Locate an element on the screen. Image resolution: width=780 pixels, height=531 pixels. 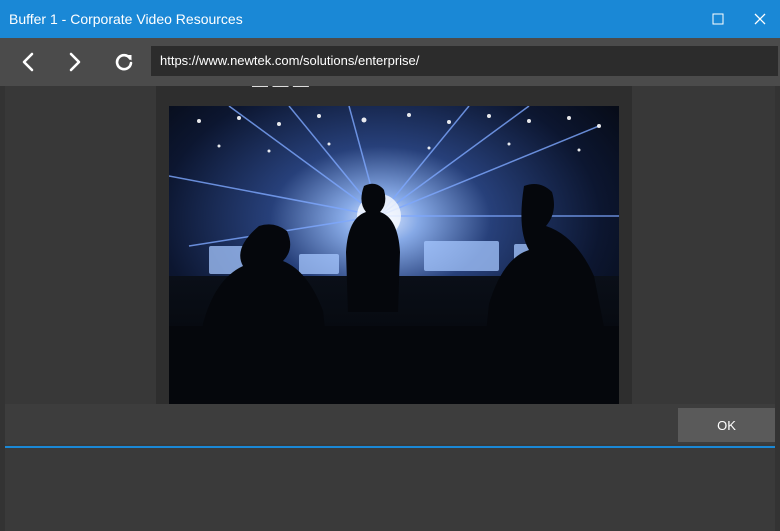
ok-button: OK is located at coordinates (726, 425).